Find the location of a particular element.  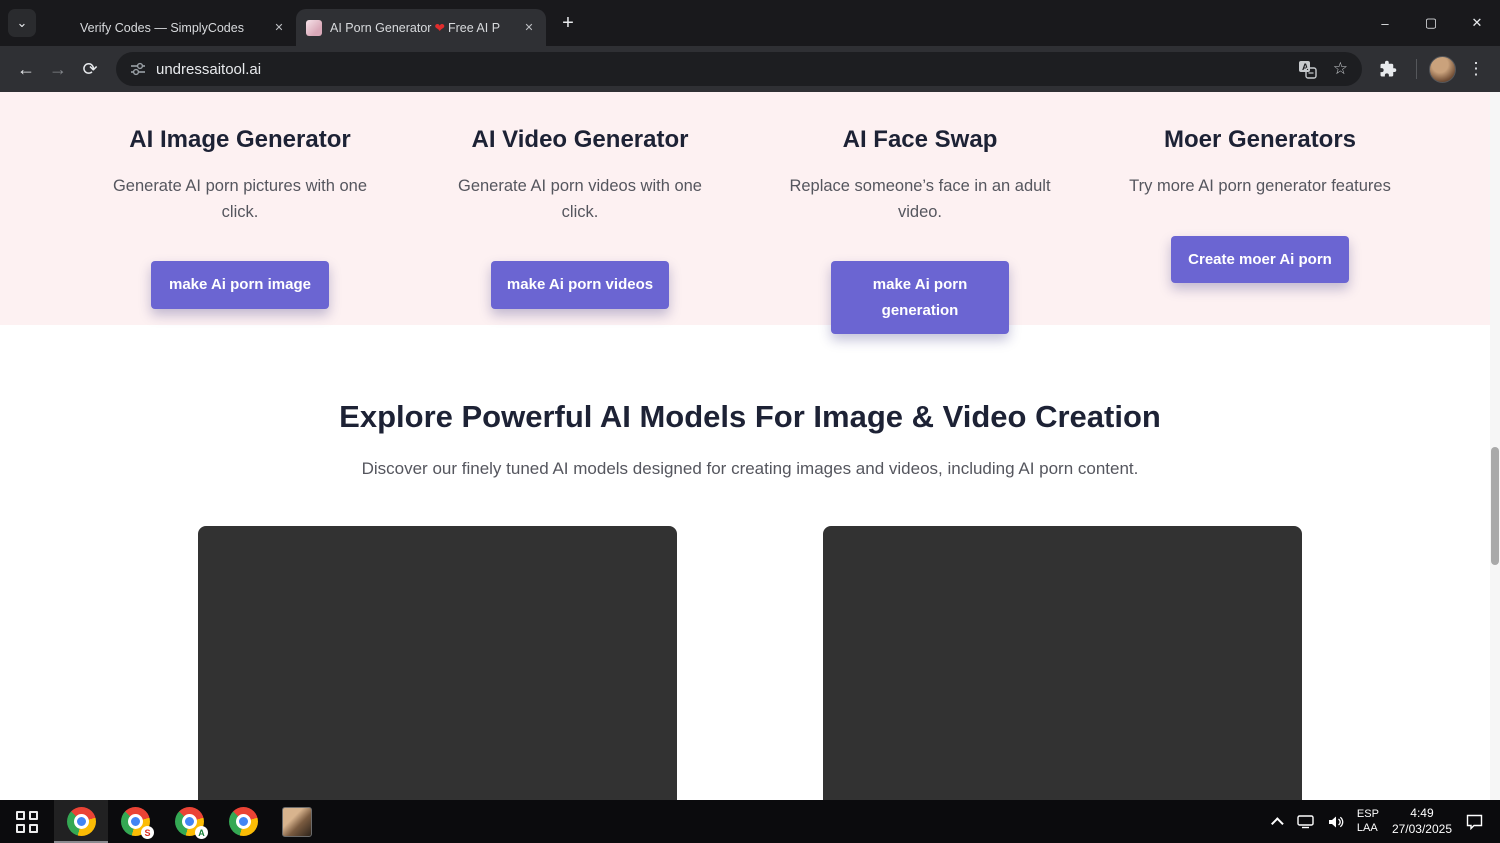

display-icon is located at coordinates (1305, 821).